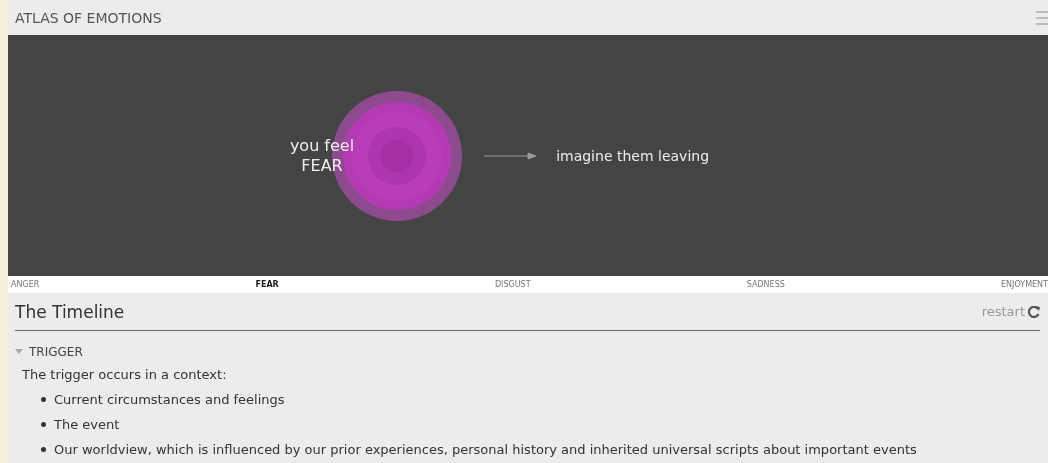 This screenshot has height=463, width=1048. I want to click on section-heading: The Timeline, so click(70, 311).